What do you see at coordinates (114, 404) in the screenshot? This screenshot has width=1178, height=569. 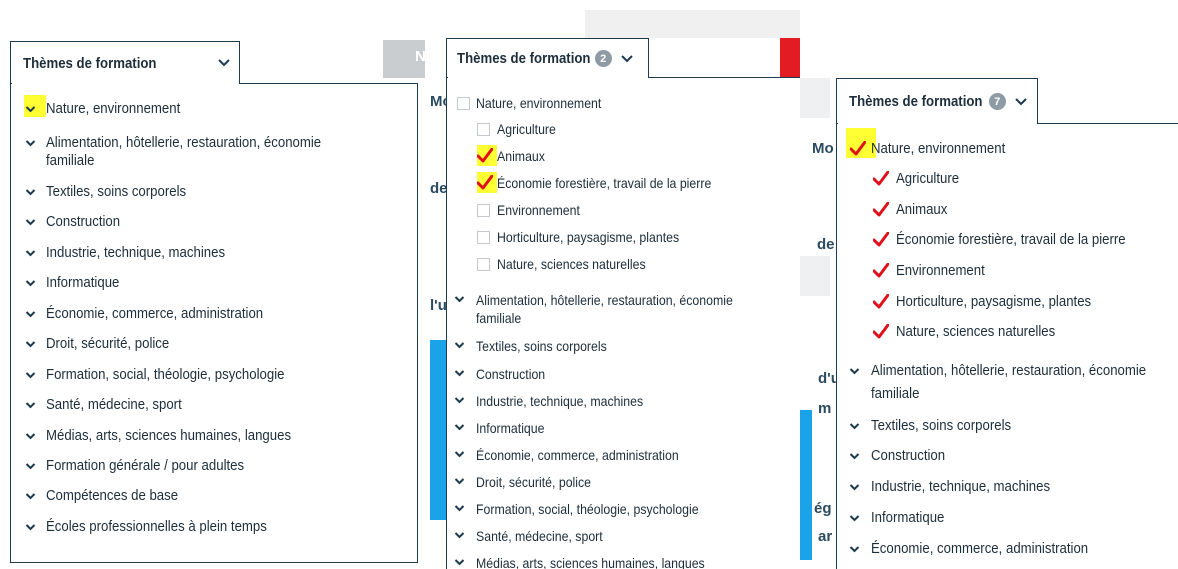 I see `theme-item-label: Santé, médecine, sport` at bounding box center [114, 404].